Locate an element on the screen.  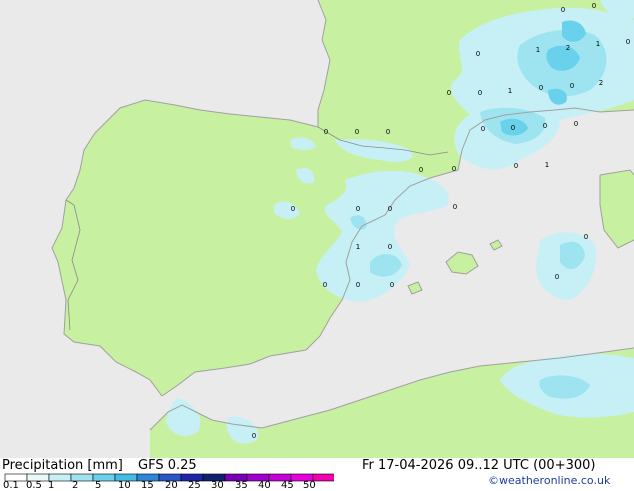
legend-tick-label: 35 is located at coordinates (241, 485).